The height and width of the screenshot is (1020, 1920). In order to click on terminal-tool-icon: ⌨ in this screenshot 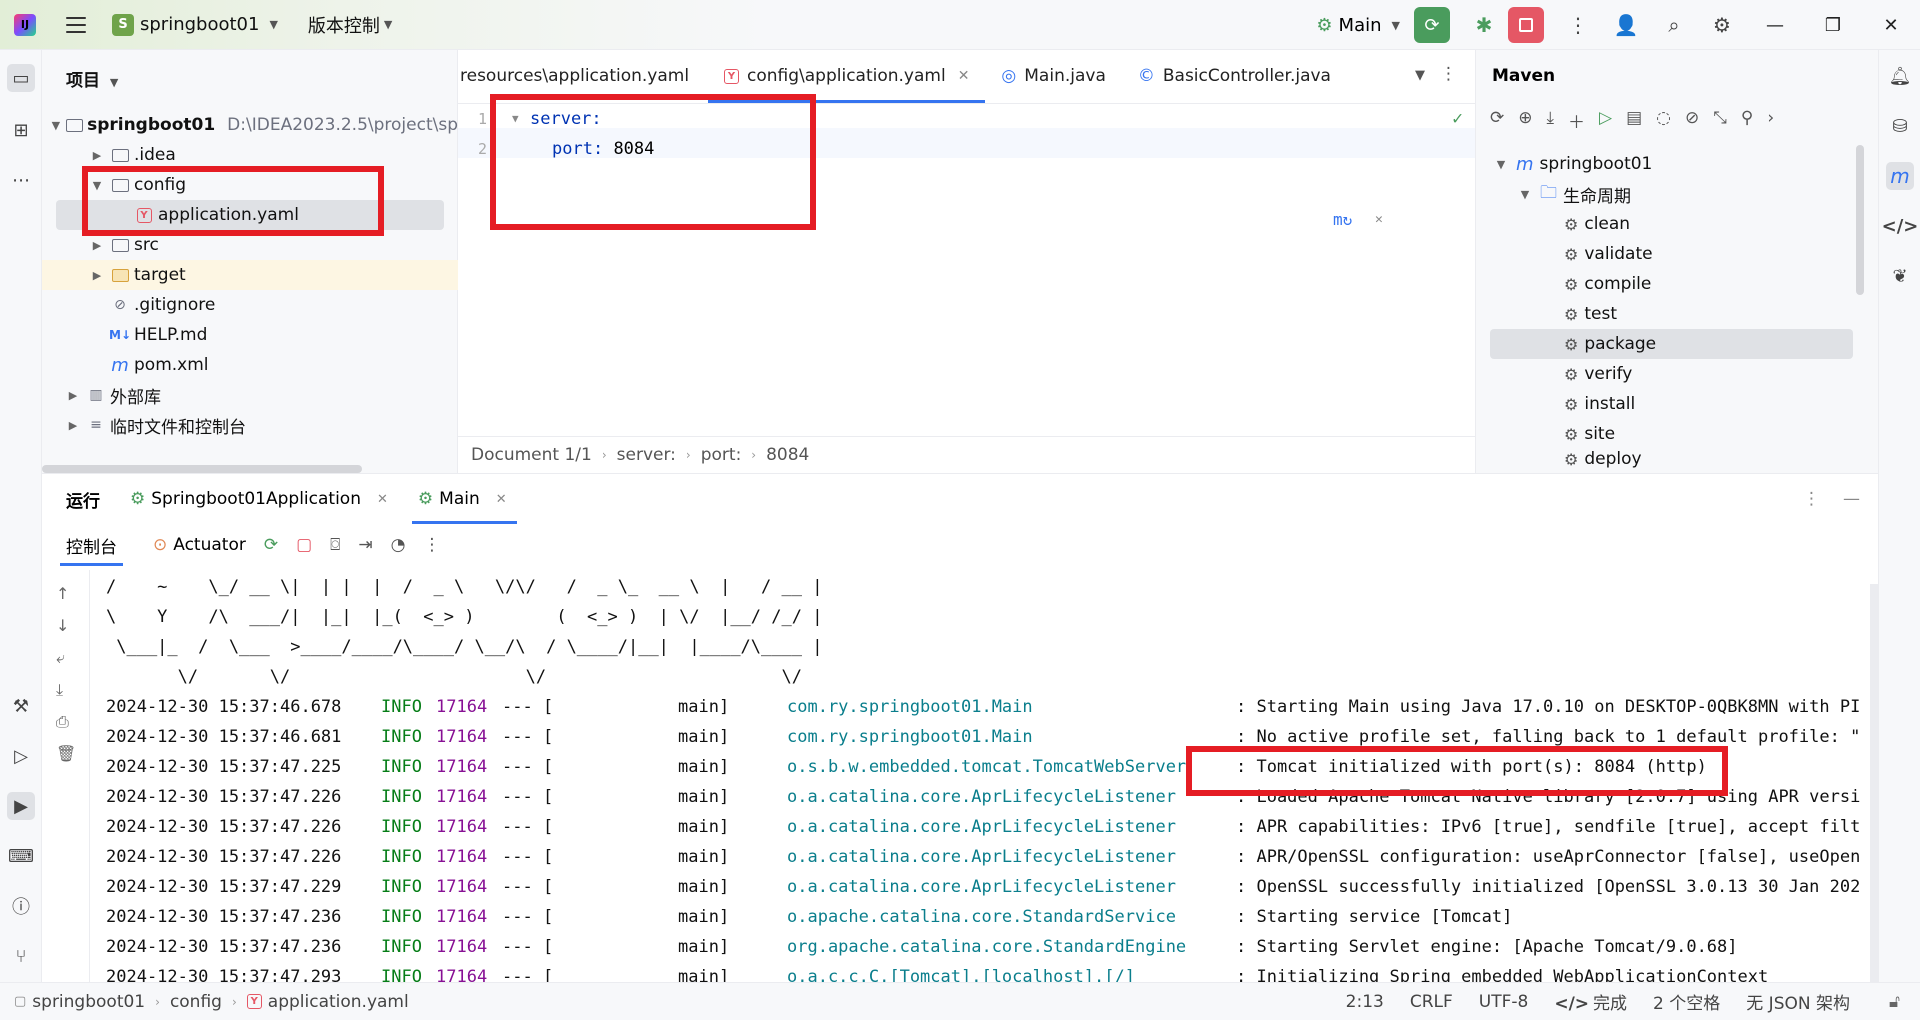, I will do `click(21, 856)`.